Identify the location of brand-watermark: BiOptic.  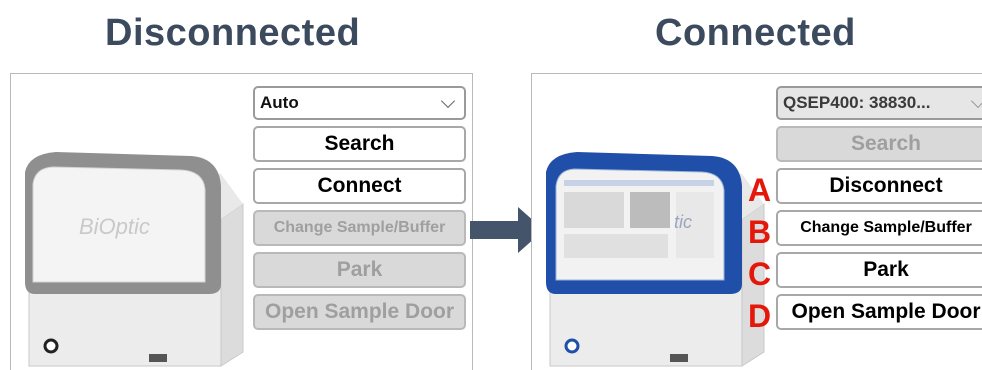
(114, 226).